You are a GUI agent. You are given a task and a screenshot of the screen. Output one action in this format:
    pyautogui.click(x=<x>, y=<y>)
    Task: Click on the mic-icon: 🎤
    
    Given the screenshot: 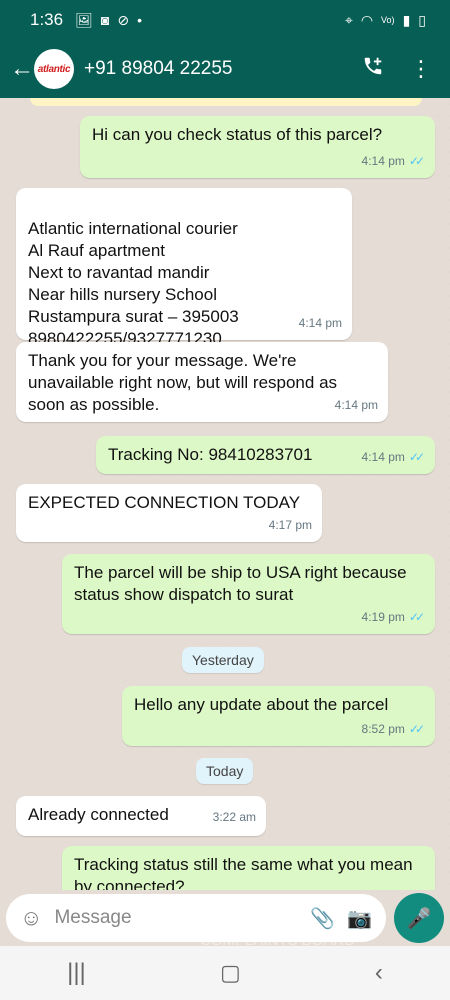 What is the action you would take?
    pyautogui.click(x=419, y=918)
    